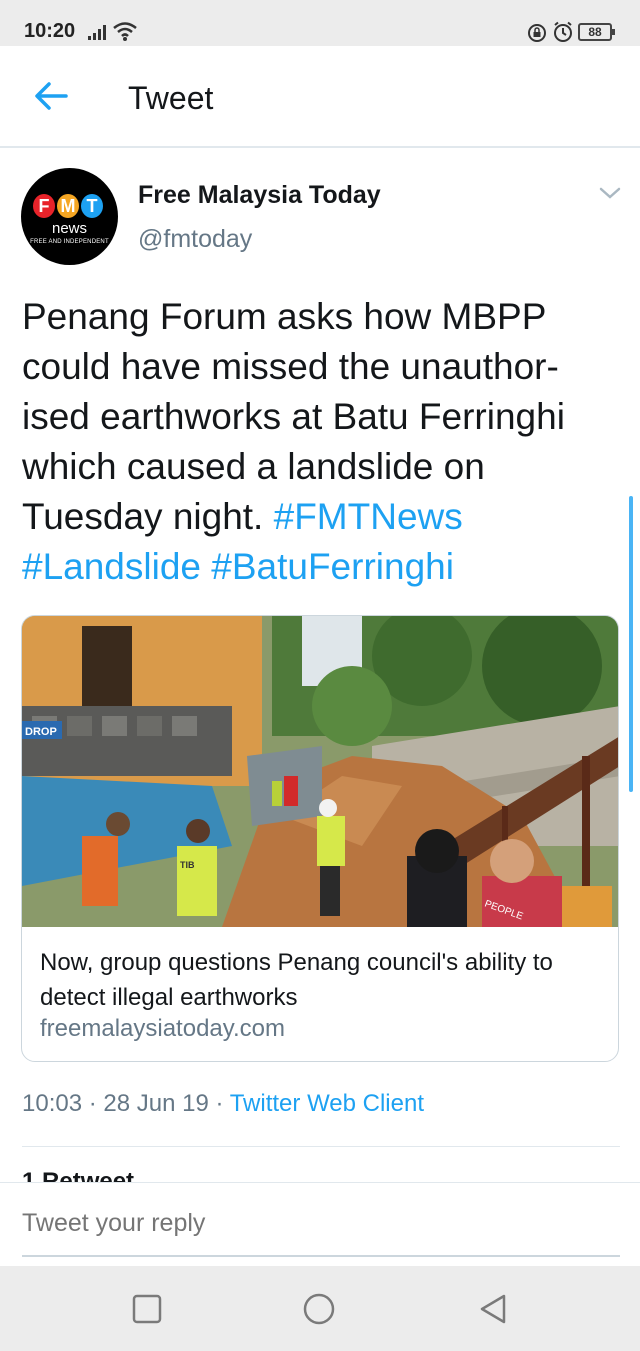  Describe the element at coordinates (50, 96) in the screenshot. I see `arrow-left-icon` at that location.